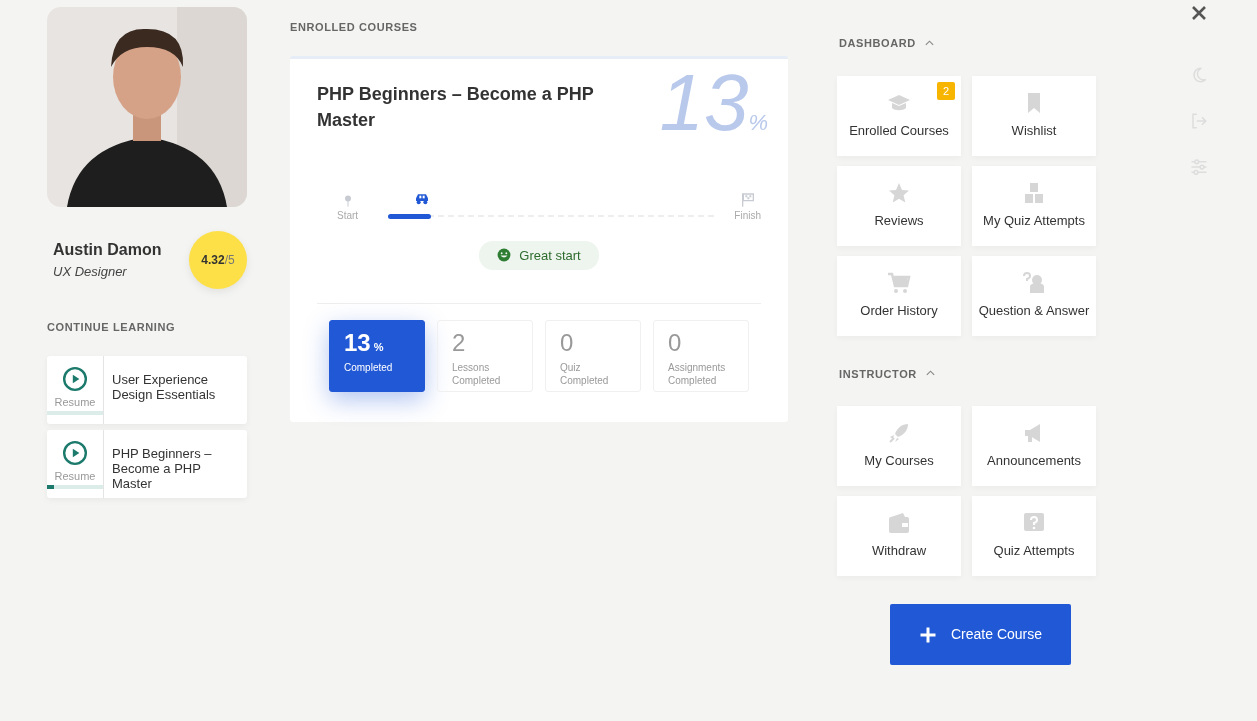 Image resolution: width=1257 pixels, height=721 pixels. What do you see at coordinates (1034, 446) in the screenshot?
I see `menu-tile: Announcements` at bounding box center [1034, 446].